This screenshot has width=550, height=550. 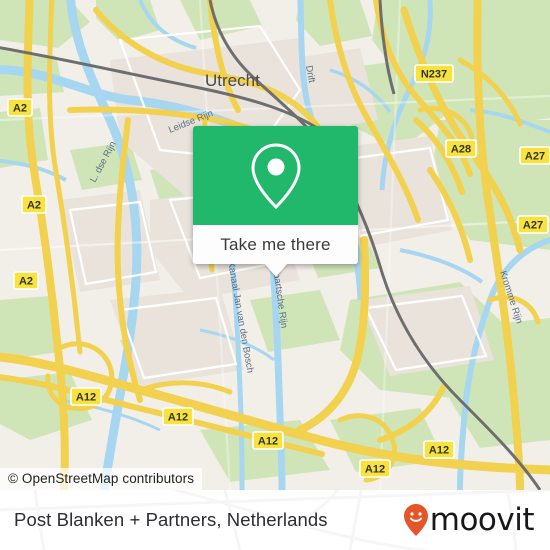 I want to click on moovit-wordmark: moovit, so click(x=482, y=519).